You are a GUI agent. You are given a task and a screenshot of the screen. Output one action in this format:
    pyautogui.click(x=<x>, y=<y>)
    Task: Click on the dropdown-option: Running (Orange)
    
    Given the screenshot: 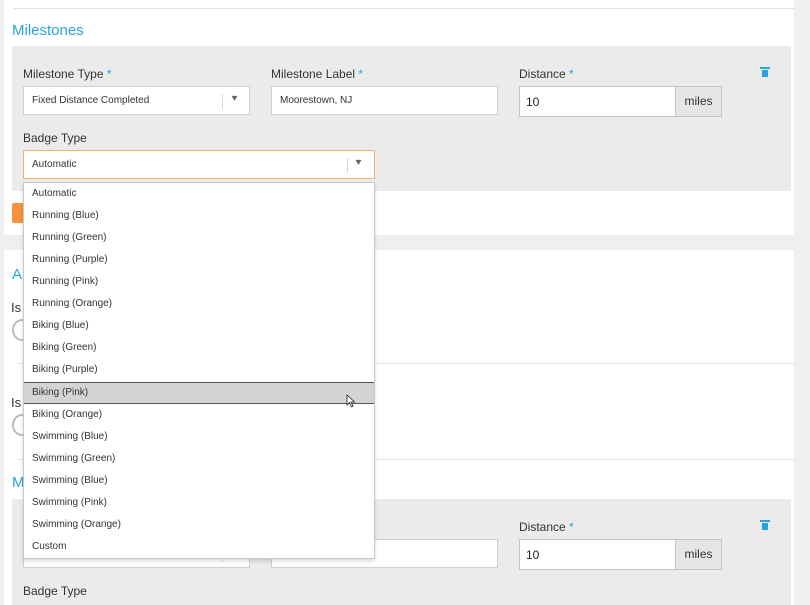 What is the action you would take?
    pyautogui.click(x=199, y=304)
    